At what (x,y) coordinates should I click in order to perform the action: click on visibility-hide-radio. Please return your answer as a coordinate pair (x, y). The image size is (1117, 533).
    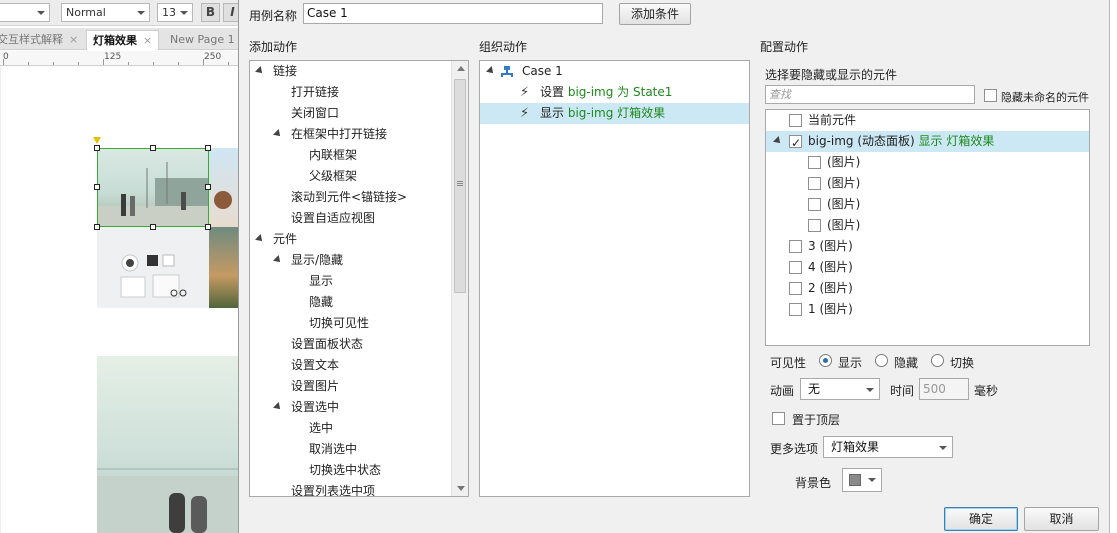
    Looking at the image, I should click on (881, 360).